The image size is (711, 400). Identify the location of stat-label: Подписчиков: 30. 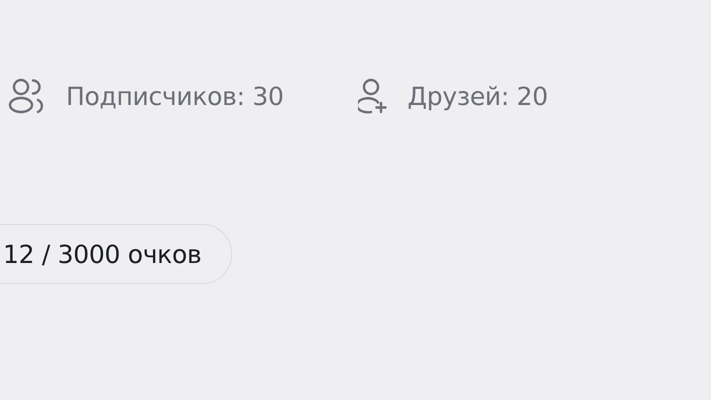
(175, 96).